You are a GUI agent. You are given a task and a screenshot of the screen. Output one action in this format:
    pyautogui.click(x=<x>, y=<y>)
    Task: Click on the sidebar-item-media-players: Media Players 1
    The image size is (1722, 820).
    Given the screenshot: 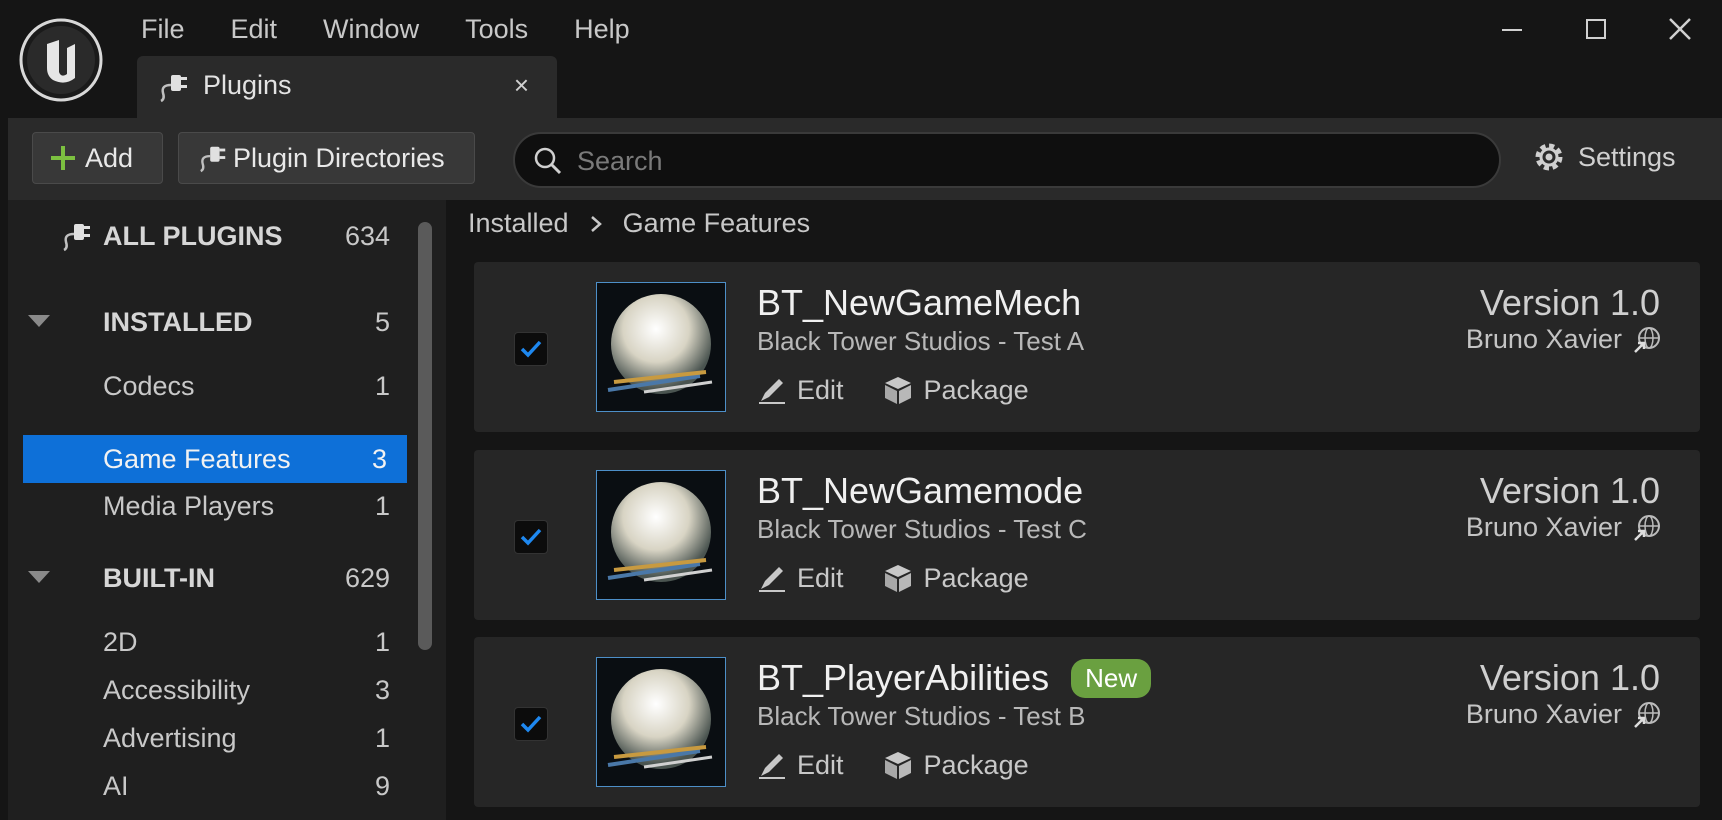 What is the action you would take?
    pyautogui.click(x=211, y=506)
    